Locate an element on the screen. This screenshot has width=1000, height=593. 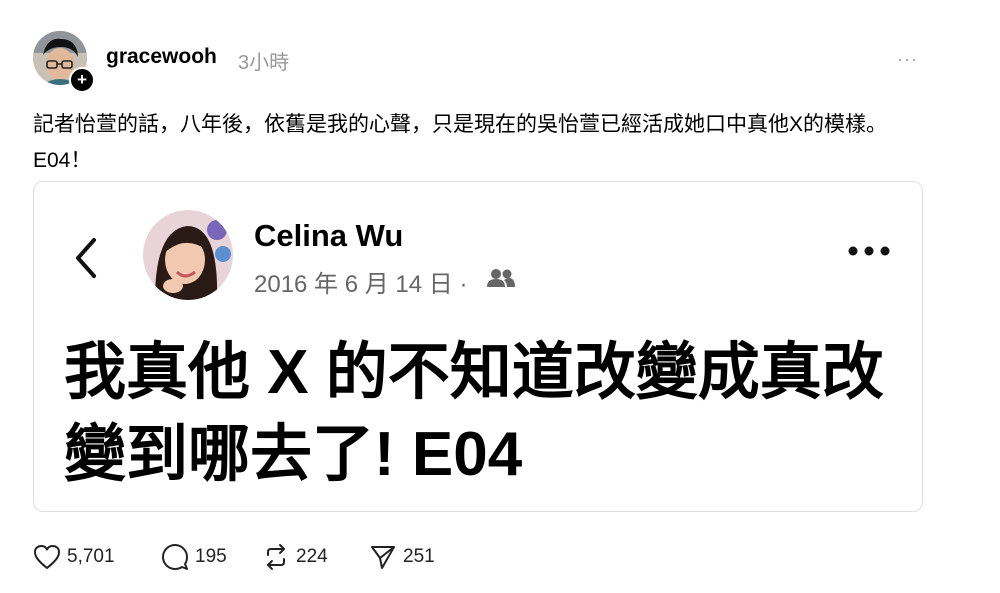
post-timestamp: 3小時 is located at coordinates (263, 60).